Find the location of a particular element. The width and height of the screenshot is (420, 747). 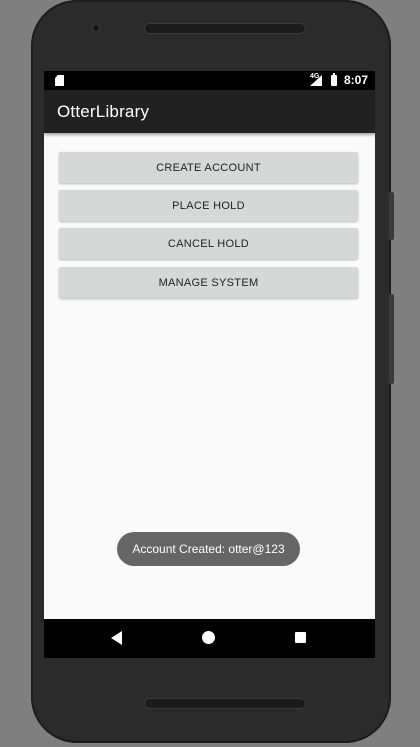

navigation-bar is located at coordinates (209, 638).